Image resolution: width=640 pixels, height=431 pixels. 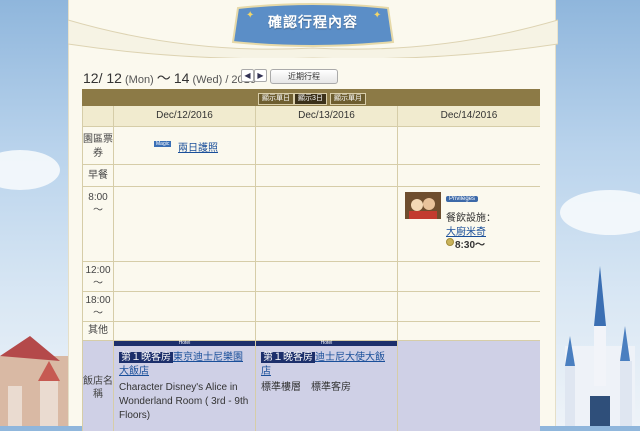 I want to click on schedule-cell: Privileges 餐飲設施： 大廚米奇 8:30～, so click(x=468, y=224).